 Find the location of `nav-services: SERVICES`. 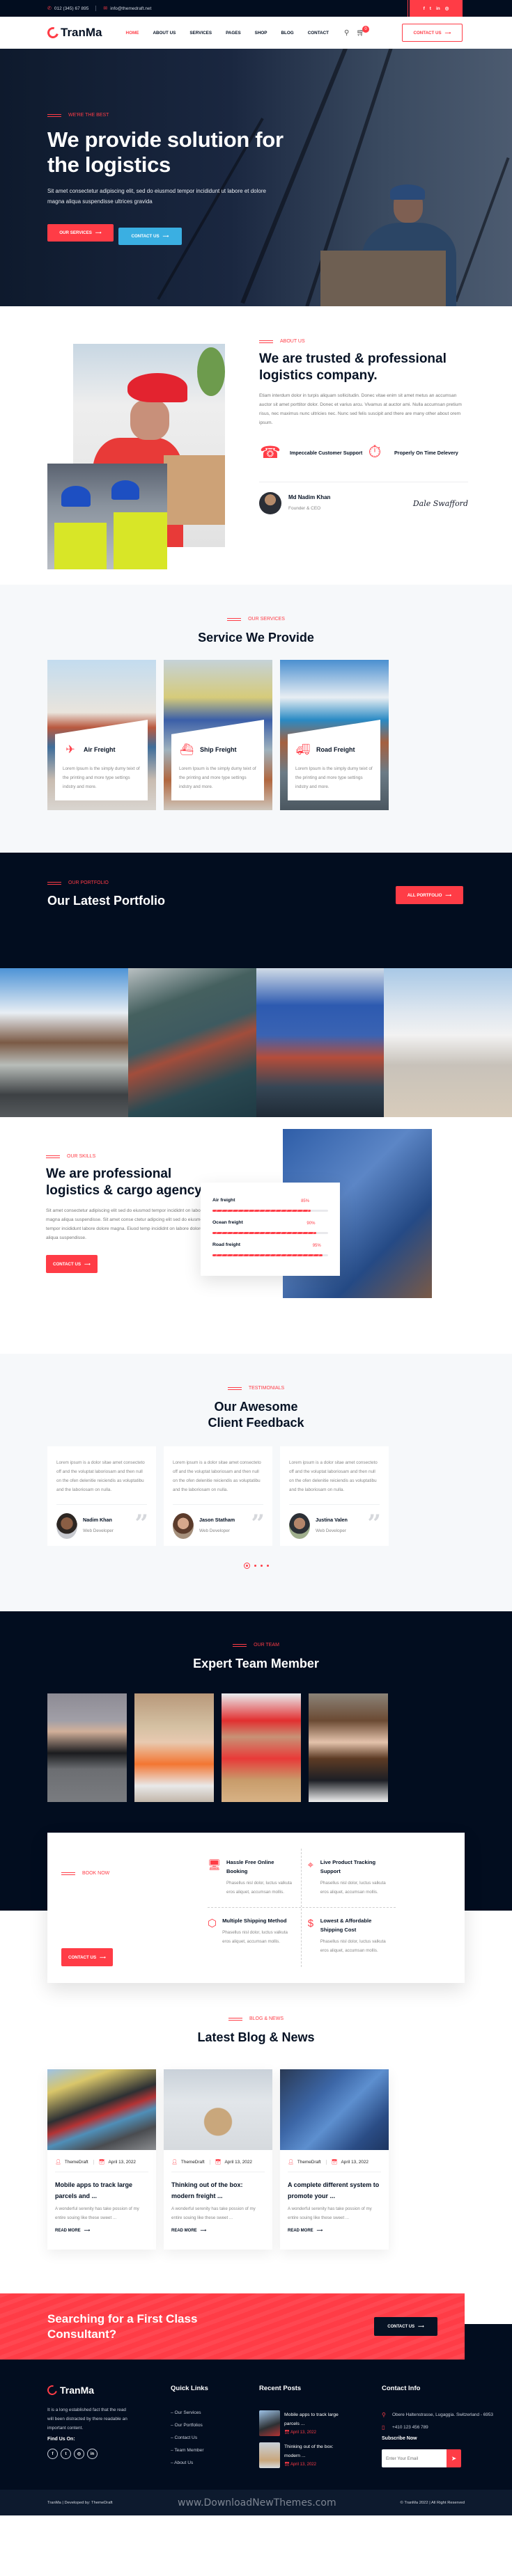

nav-services: SERVICES is located at coordinates (200, 33).